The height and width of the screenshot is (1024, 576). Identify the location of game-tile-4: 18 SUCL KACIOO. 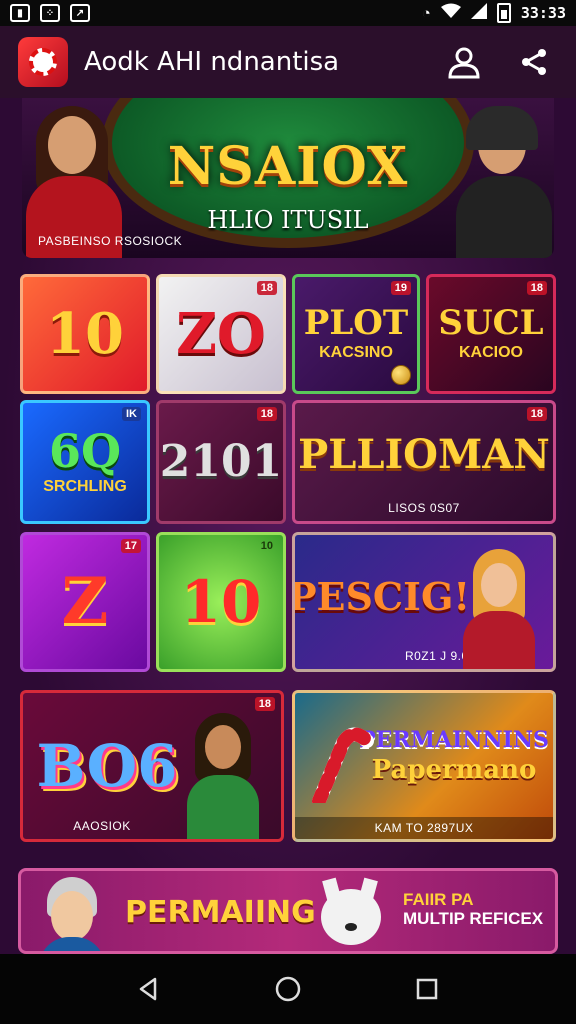
(491, 334).